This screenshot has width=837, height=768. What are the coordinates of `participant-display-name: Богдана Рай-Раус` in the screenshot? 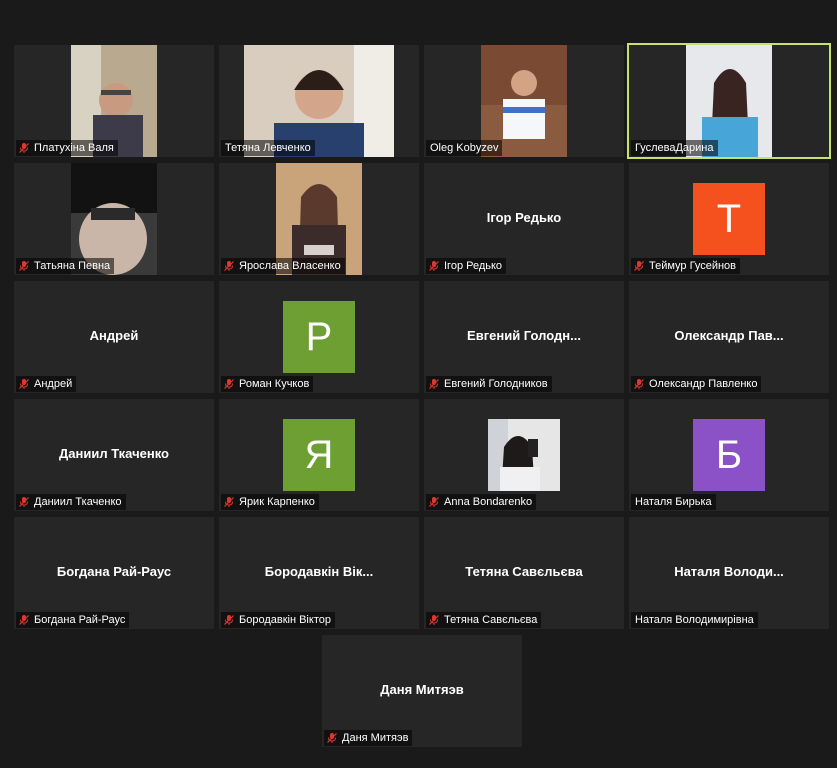 It's located at (114, 571).